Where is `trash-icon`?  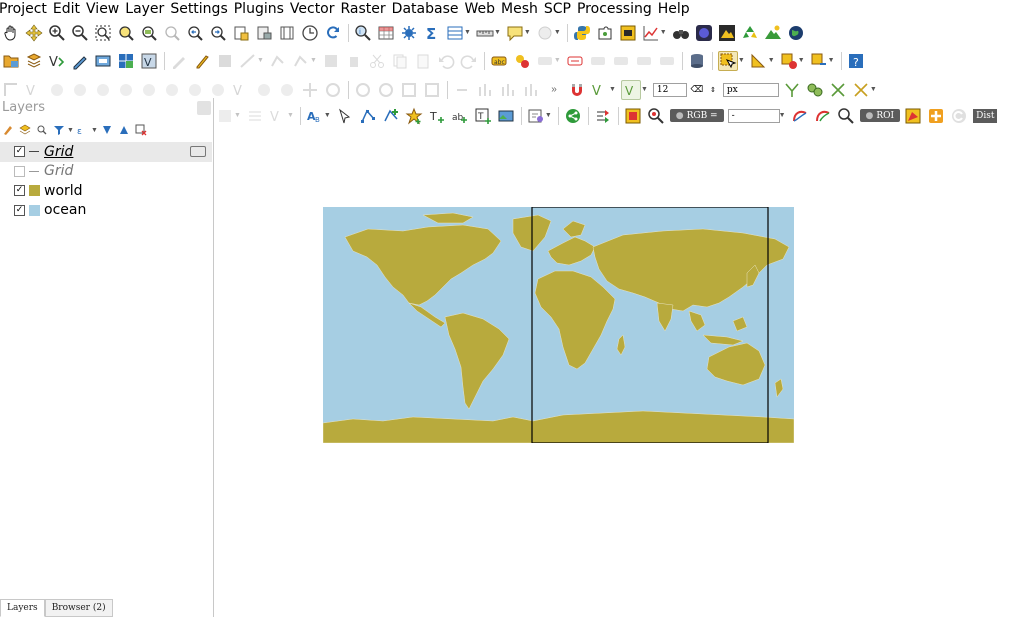 trash-icon is located at coordinates (354, 61).